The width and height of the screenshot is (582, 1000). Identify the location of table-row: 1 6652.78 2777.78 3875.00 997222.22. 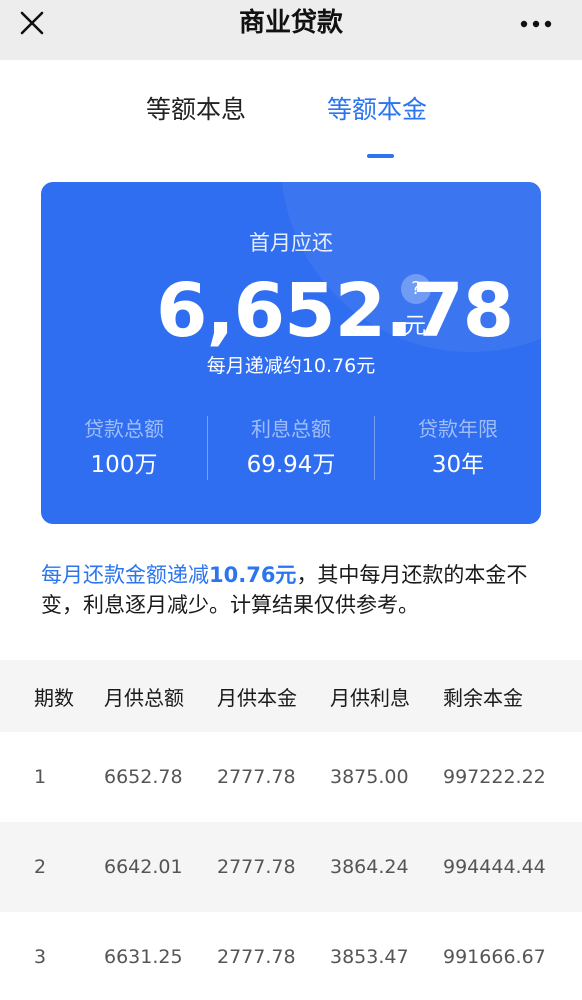
(291, 777).